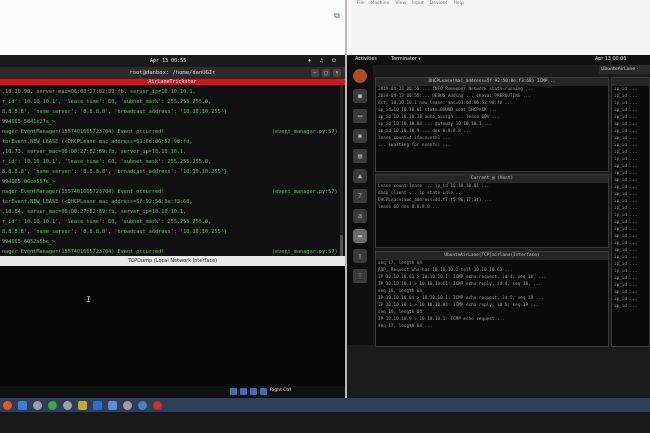 This screenshot has height=433, width=650. What do you see at coordinates (170, 122) in the screenshot?
I see `log-line: 994665 5841e27e_>` at bounding box center [170, 122].